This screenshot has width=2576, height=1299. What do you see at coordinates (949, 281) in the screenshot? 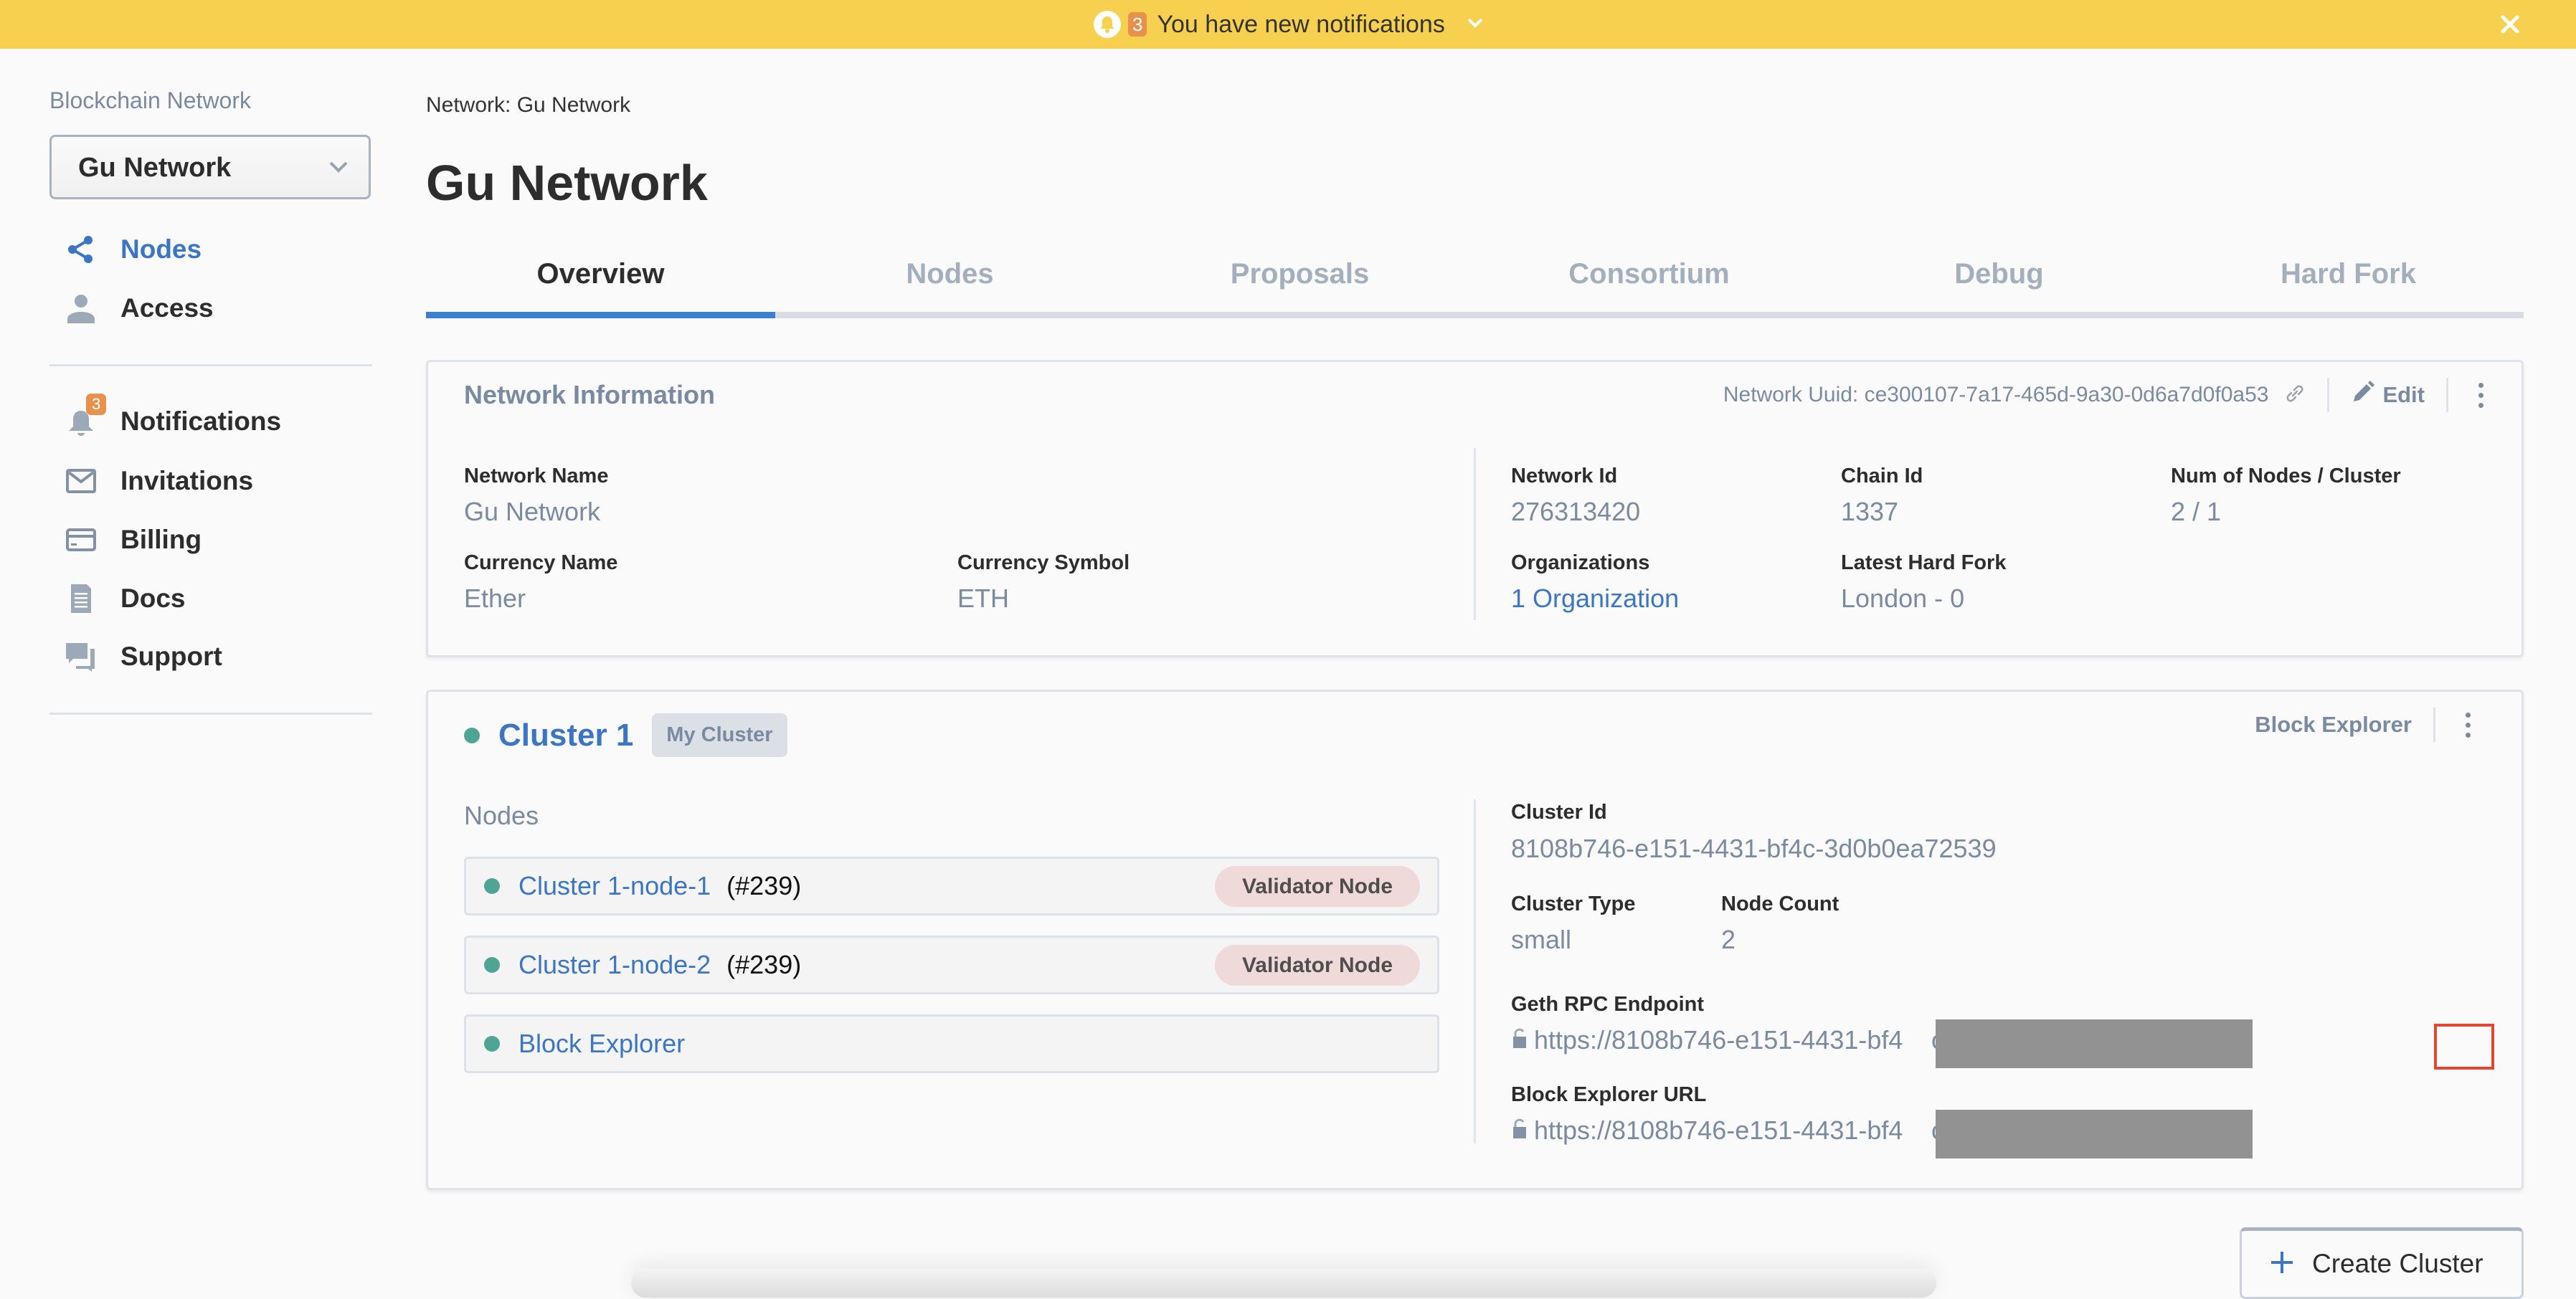
I see `tab-nodes: Nodes` at bounding box center [949, 281].